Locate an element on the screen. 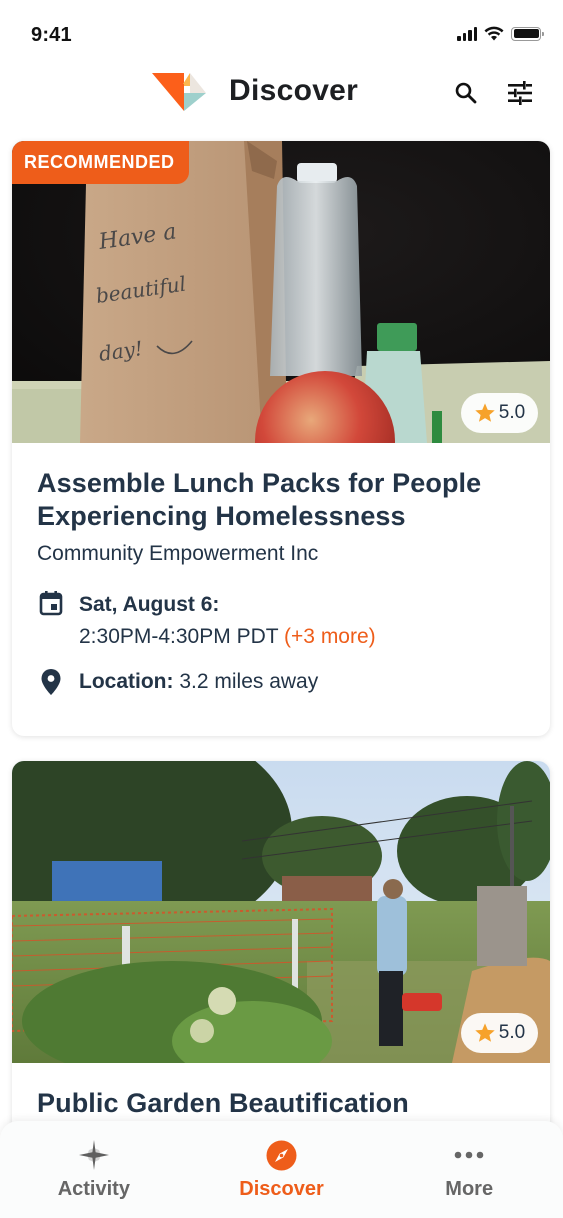 Image resolution: width=563 pixels, height=1218 pixels. tune-sliders-icon is located at coordinates (520, 93).